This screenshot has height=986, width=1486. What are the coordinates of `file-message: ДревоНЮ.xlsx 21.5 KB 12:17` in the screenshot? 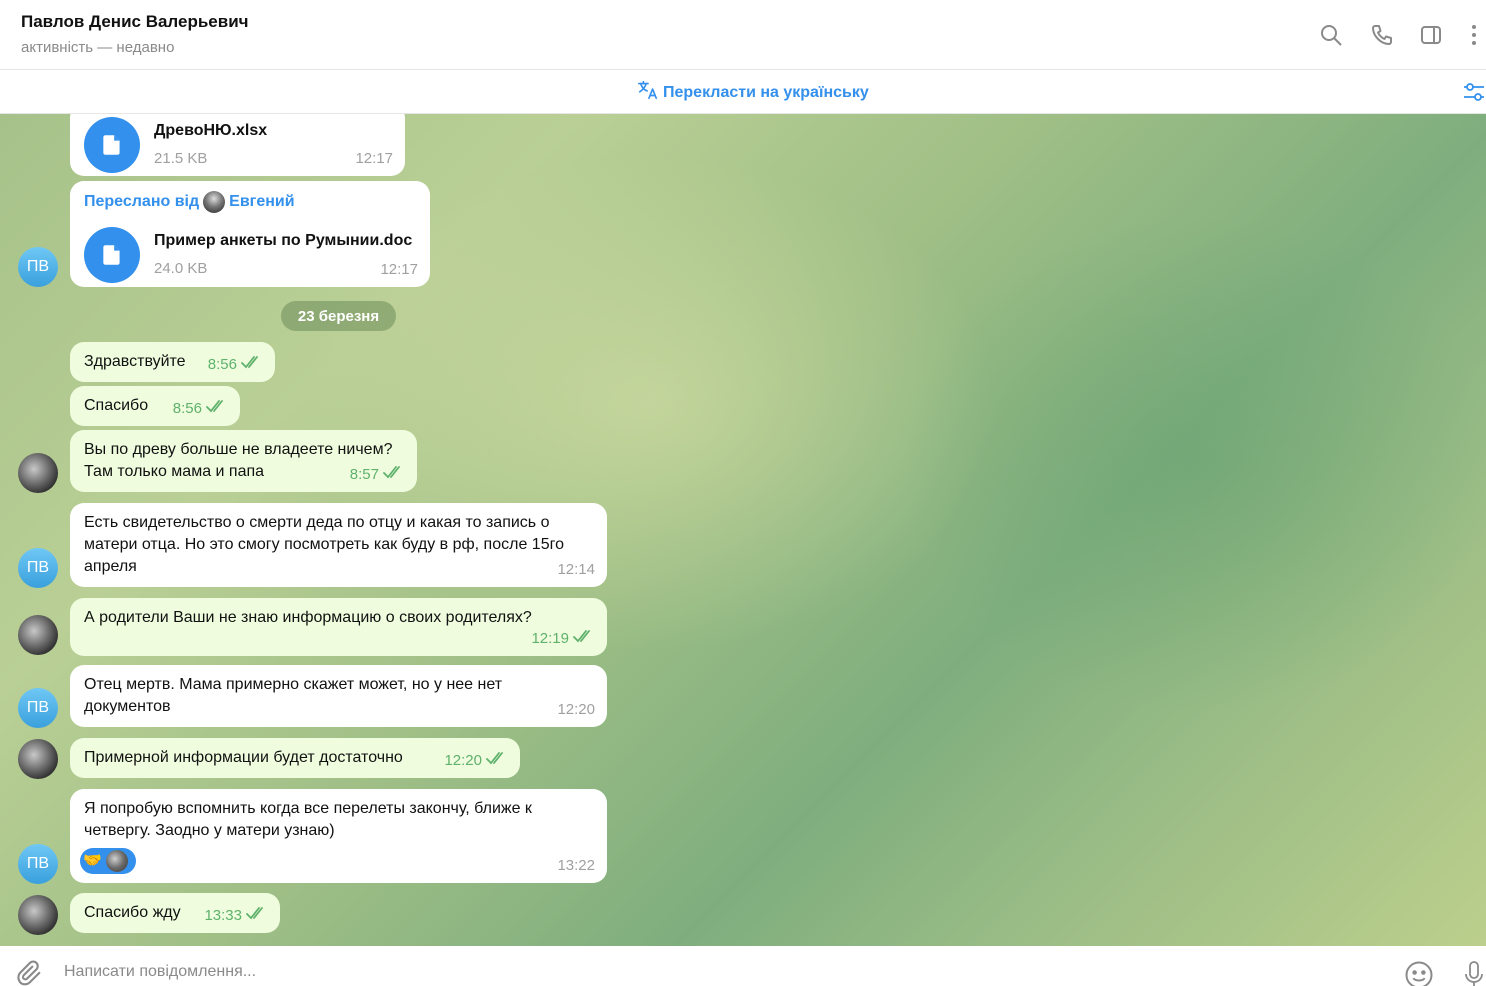 It's located at (237, 145).